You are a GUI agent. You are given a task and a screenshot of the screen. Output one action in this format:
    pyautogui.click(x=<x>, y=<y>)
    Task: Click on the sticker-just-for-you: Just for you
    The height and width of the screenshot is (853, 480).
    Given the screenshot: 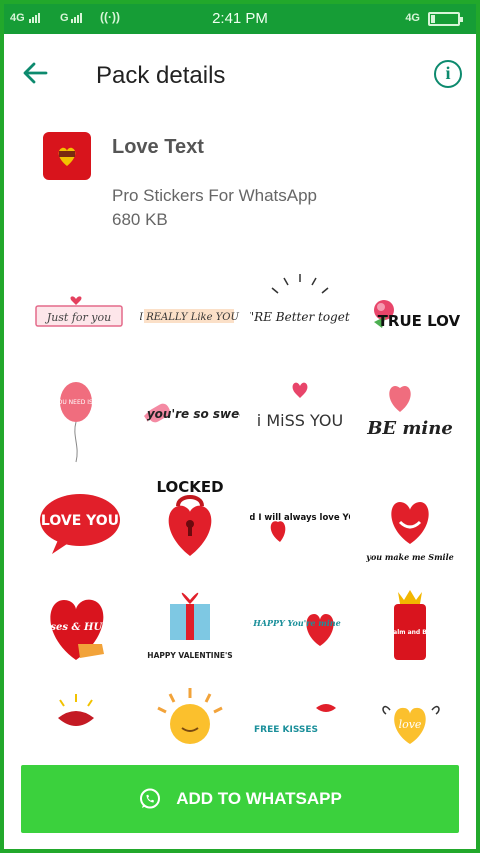 What is the action you would take?
    pyautogui.click(x=80, y=316)
    